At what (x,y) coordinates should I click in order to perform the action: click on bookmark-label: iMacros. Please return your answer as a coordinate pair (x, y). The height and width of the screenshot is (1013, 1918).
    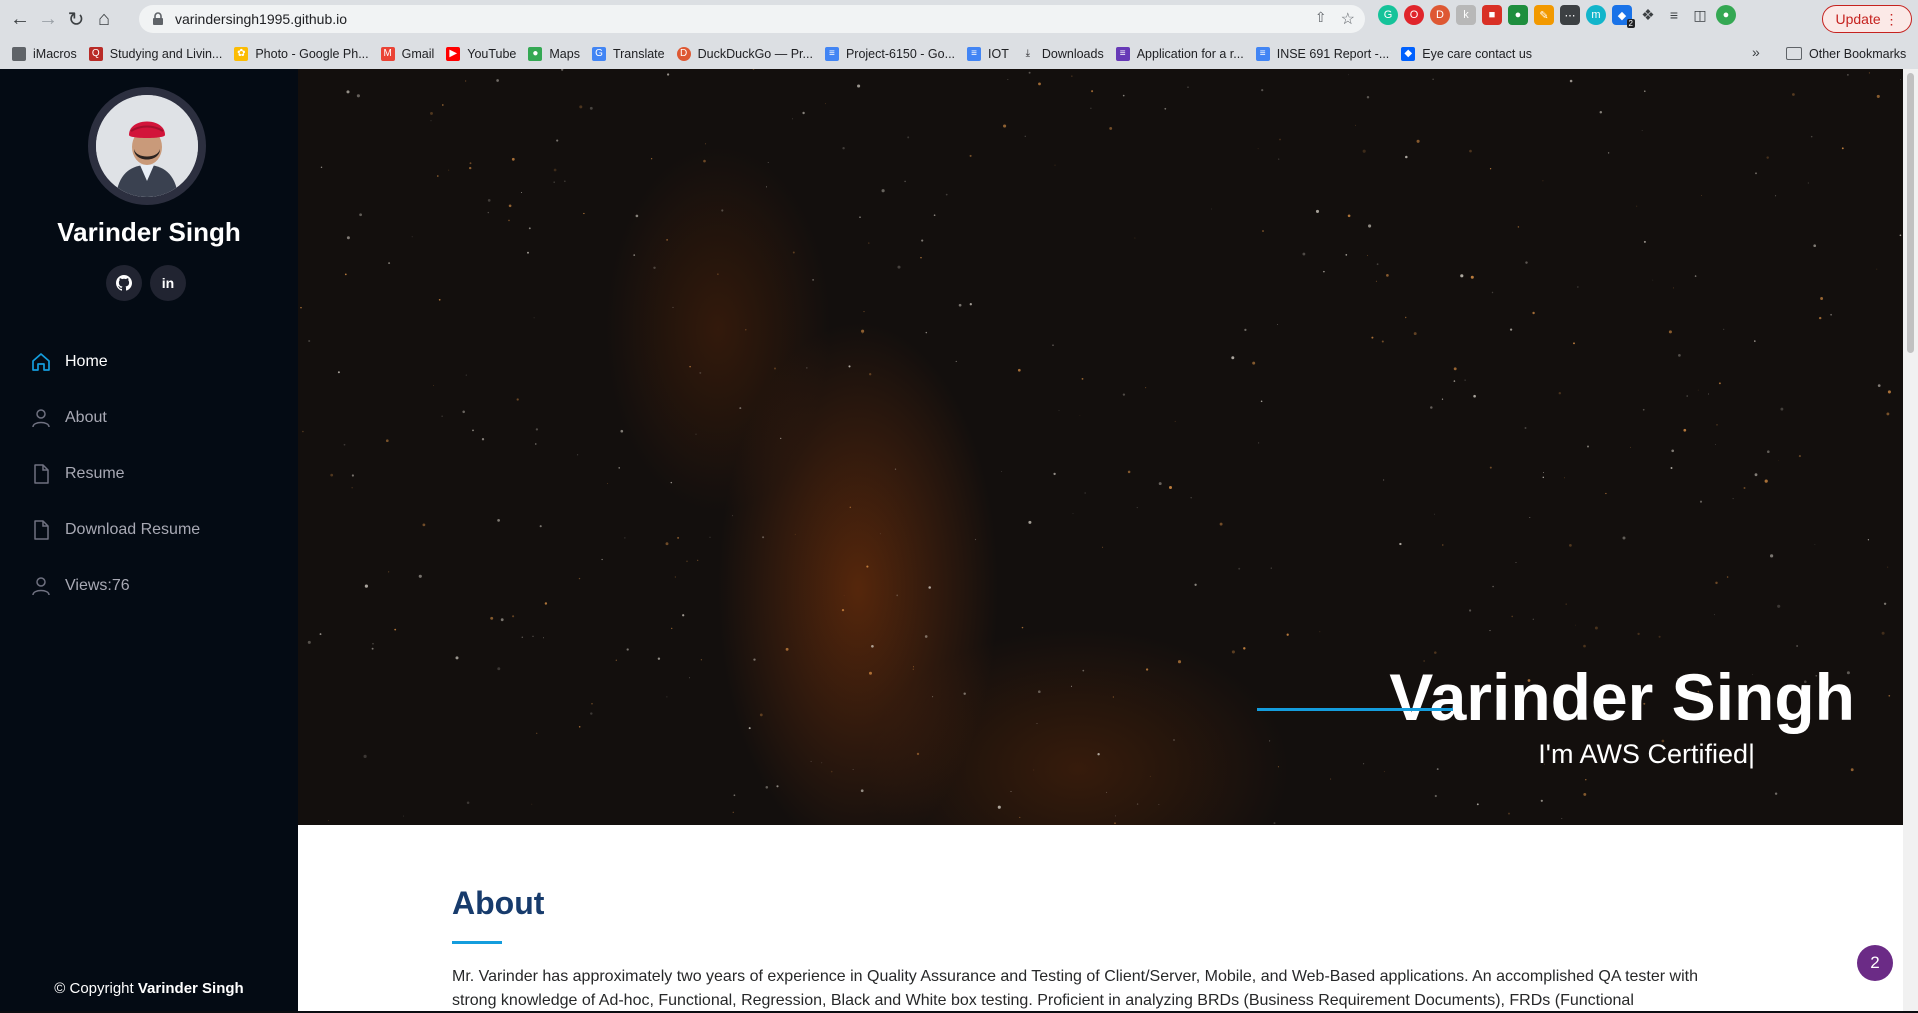
    Looking at the image, I should click on (55, 53).